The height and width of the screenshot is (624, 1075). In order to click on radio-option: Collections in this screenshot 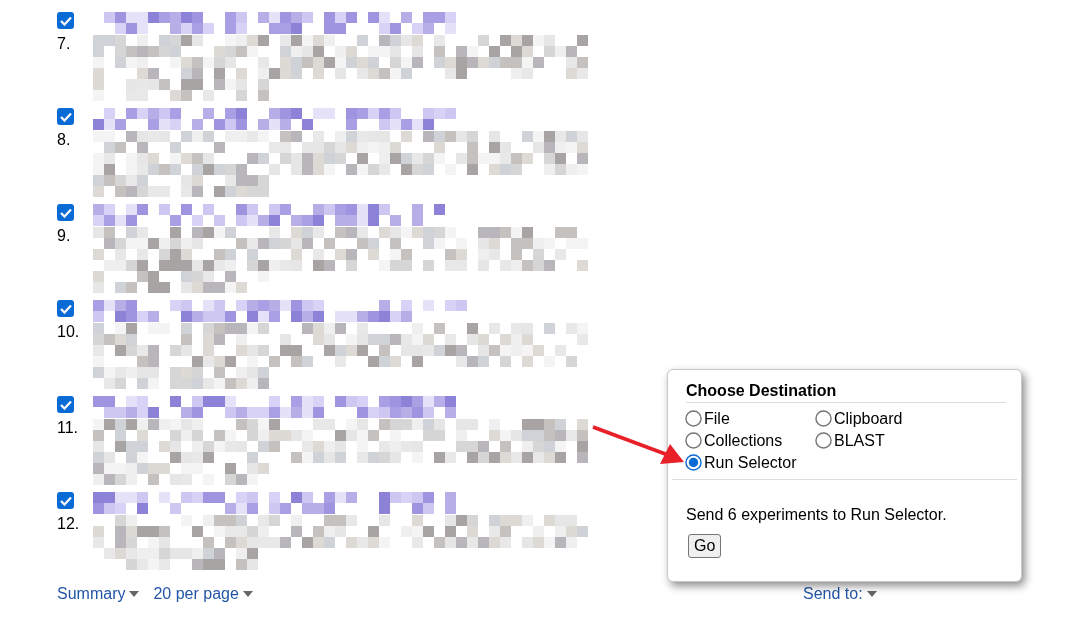, I will do `click(734, 440)`.